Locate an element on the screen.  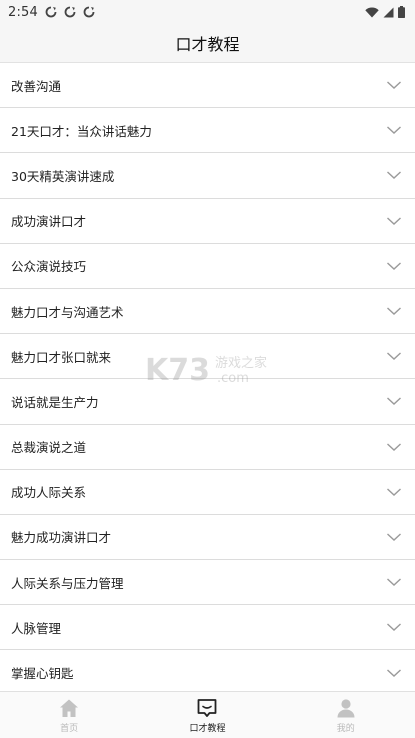
title-bar: 口才教程 is located at coordinates (207, 43).